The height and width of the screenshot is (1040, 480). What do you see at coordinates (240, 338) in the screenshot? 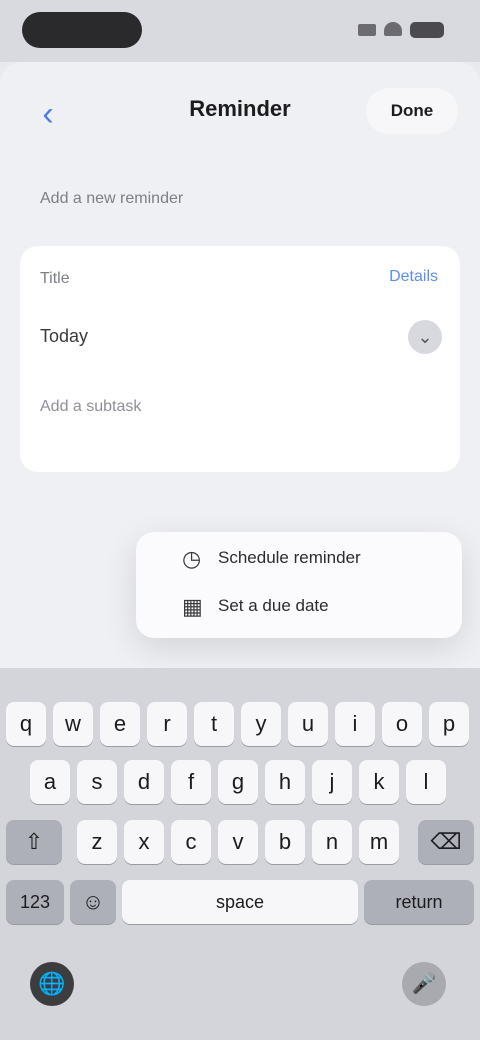
I see `date-row: Today ⌄` at bounding box center [240, 338].